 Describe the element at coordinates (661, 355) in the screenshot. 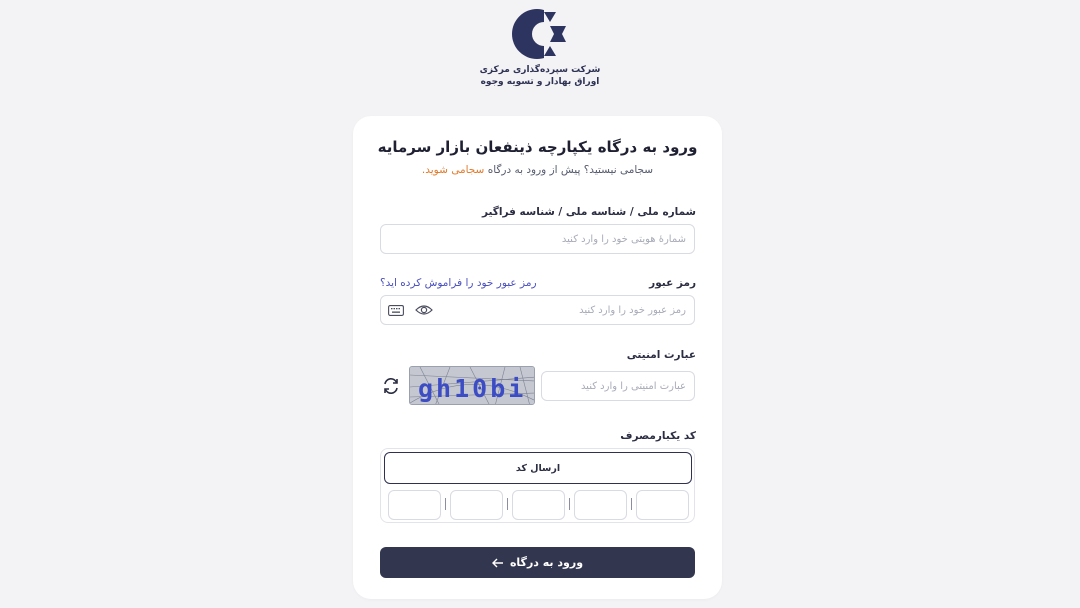

I see `captcha-label: عبارت امنیتی` at that location.